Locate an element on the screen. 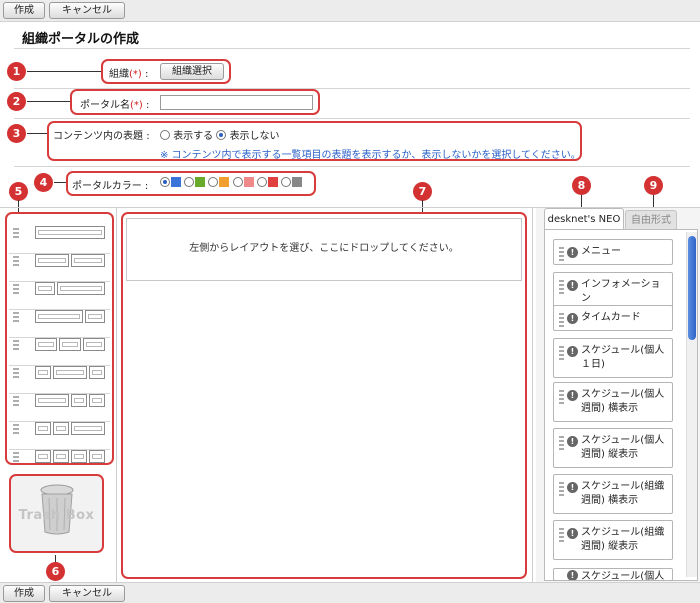  heading-show-label: 表示する is located at coordinates (193, 136).